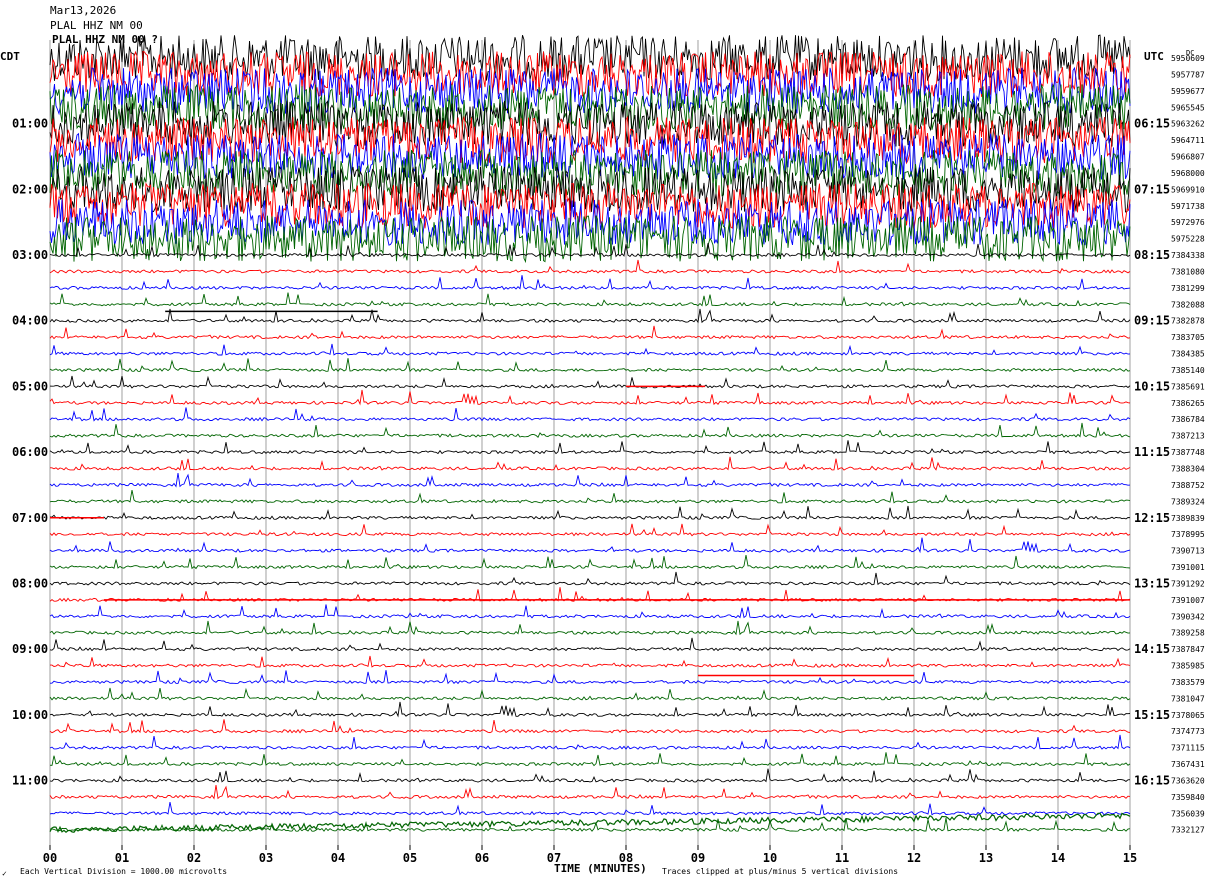  I want to click on dc-offset-label: 7383579, so click(1188, 682).